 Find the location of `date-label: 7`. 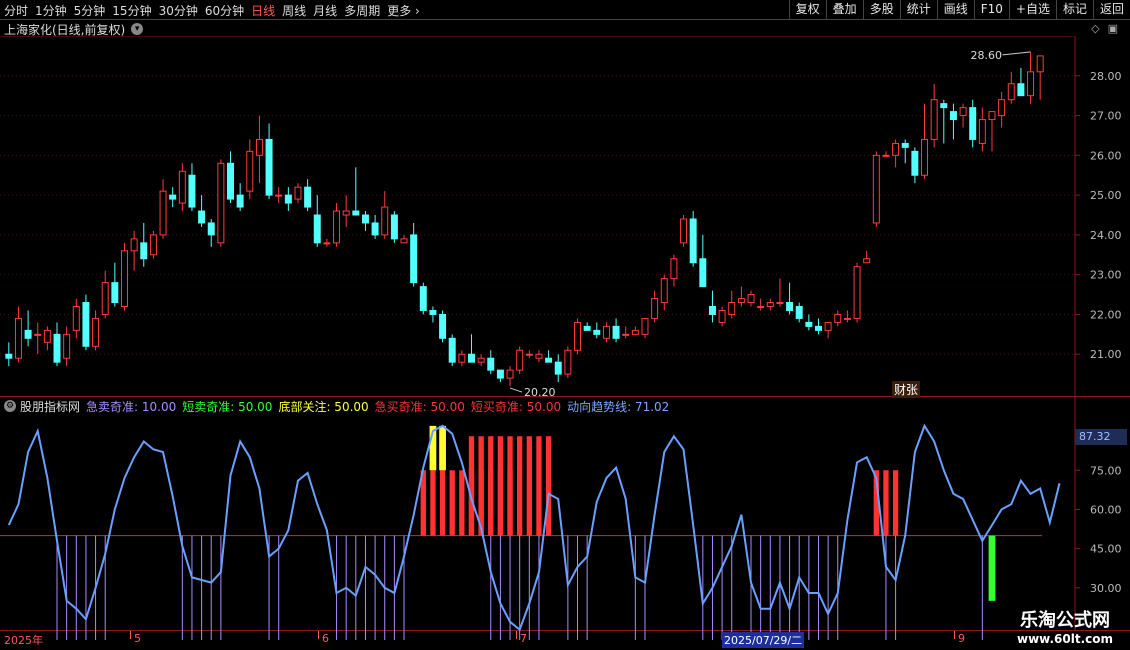

date-label: 7 is located at coordinates (523, 638).